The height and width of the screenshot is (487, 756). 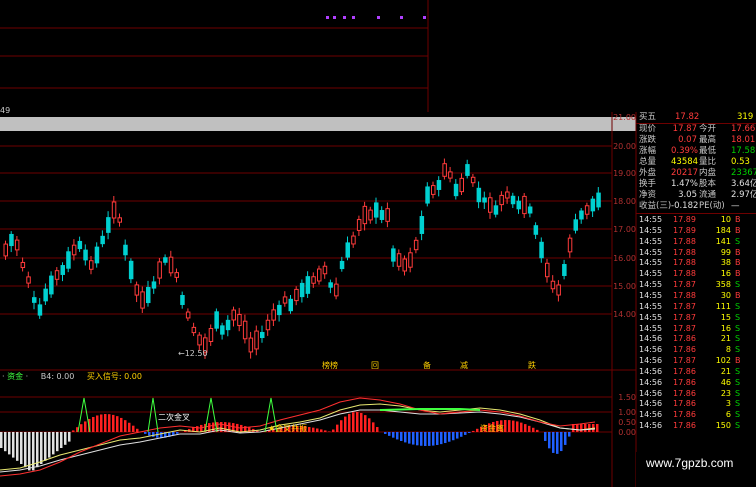 I want to click on tick-volume: 358, so click(x=723, y=285).